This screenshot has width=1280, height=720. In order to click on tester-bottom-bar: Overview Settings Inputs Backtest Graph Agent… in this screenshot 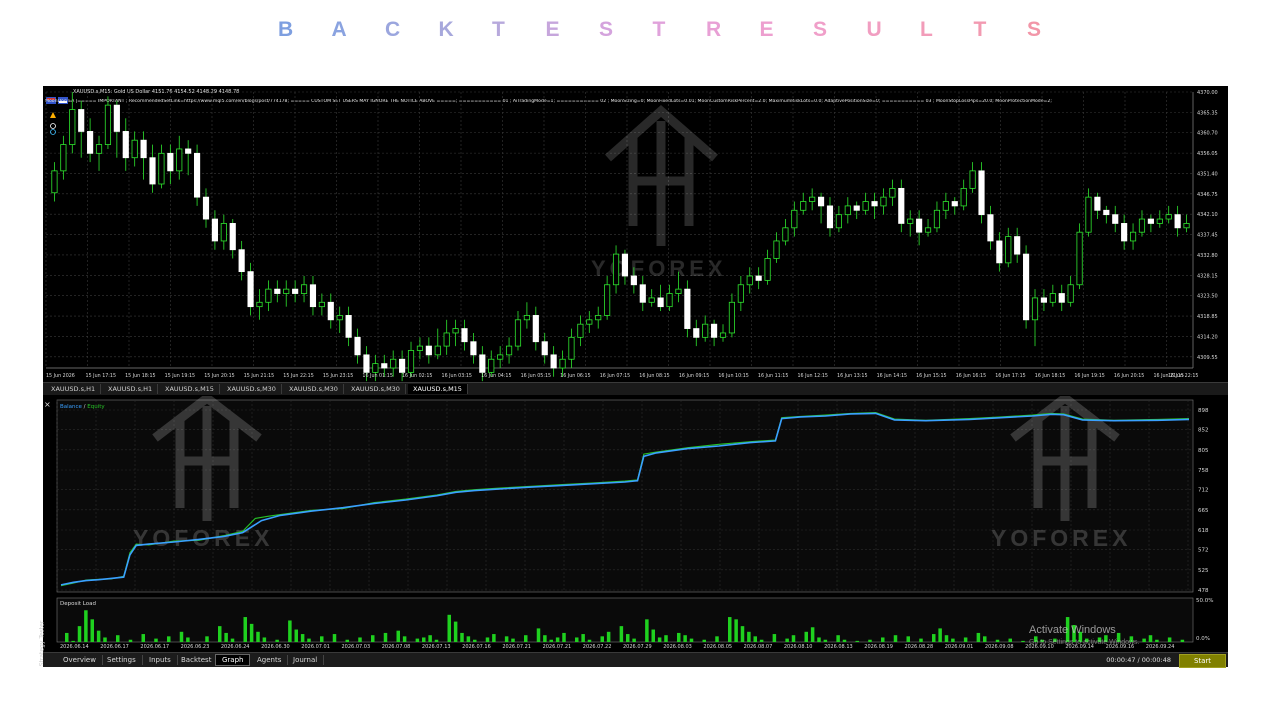, I will do `click(635, 660)`.